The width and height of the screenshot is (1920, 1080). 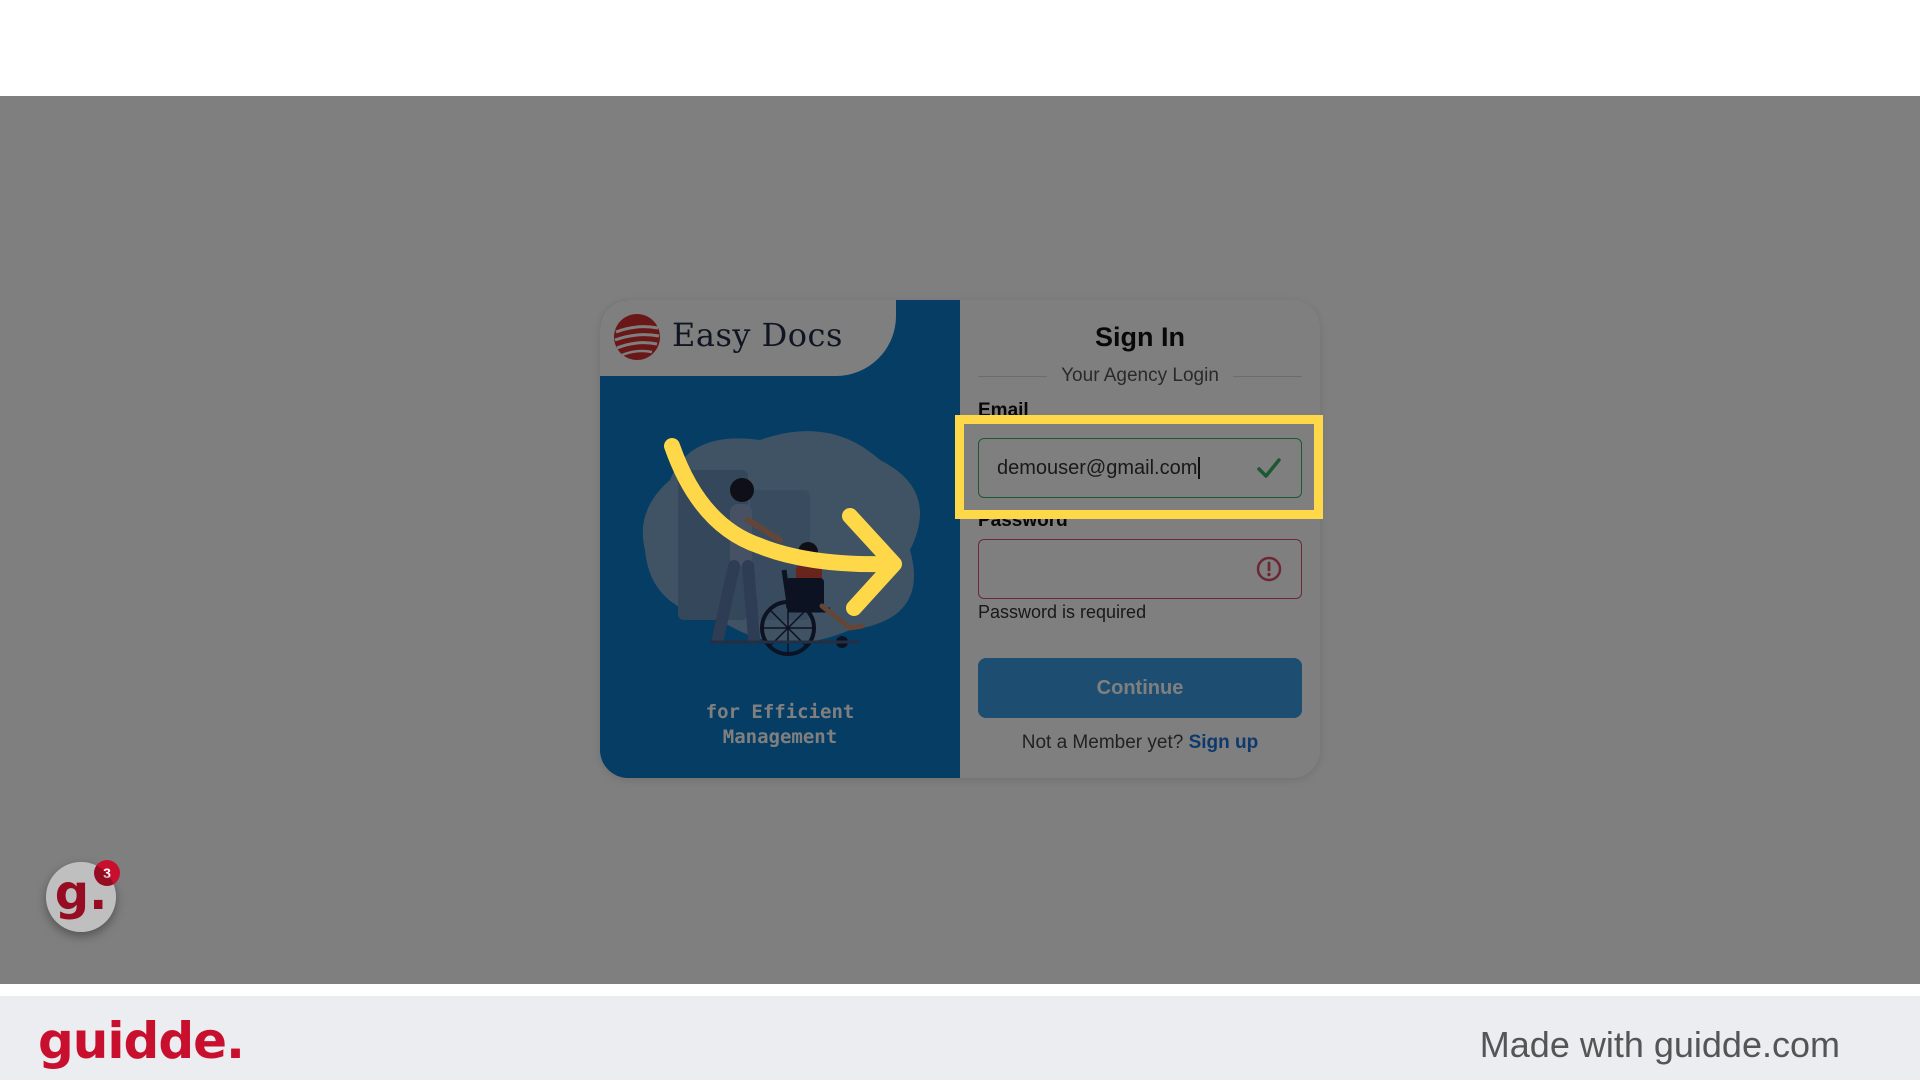 I want to click on guidde-logo: guidde., so click(x=141, y=1041).